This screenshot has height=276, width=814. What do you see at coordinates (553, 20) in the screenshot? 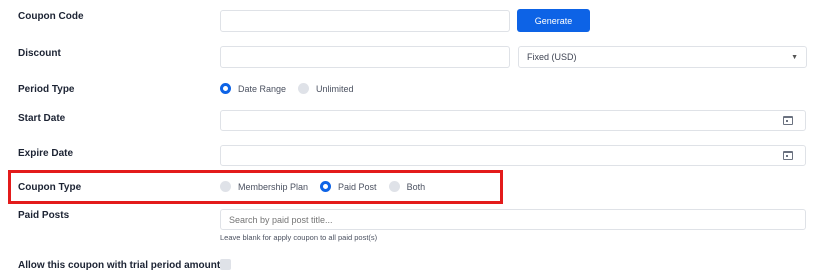
I see `generate-button: Generate` at bounding box center [553, 20].